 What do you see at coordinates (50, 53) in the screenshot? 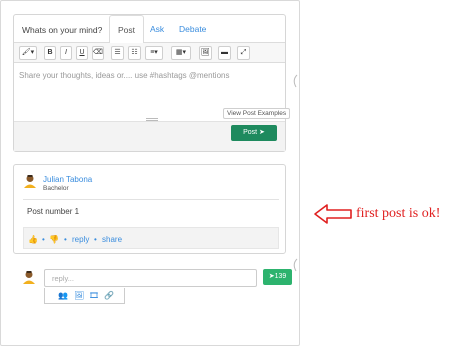
I see `bold-button: B` at bounding box center [50, 53].